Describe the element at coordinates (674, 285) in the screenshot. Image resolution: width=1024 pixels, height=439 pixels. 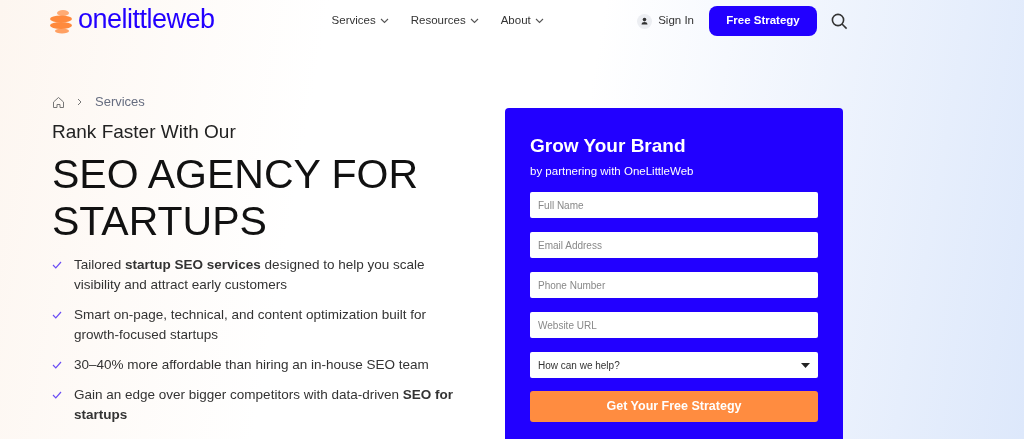
I see `input-field: Phone Number` at that location.